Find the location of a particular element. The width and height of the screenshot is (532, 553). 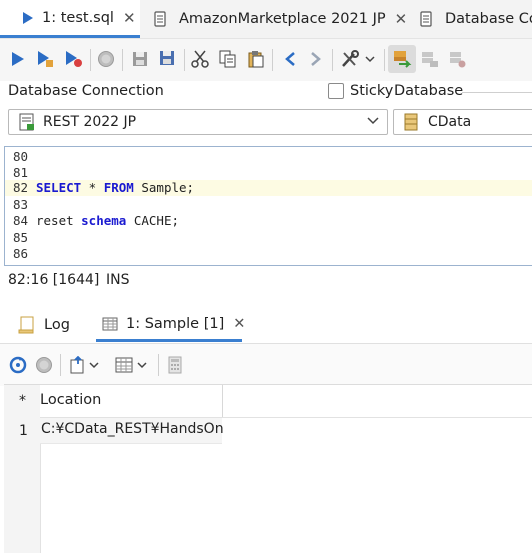

connection-select: REST 2022 JP is located at coordinates (198, 122).